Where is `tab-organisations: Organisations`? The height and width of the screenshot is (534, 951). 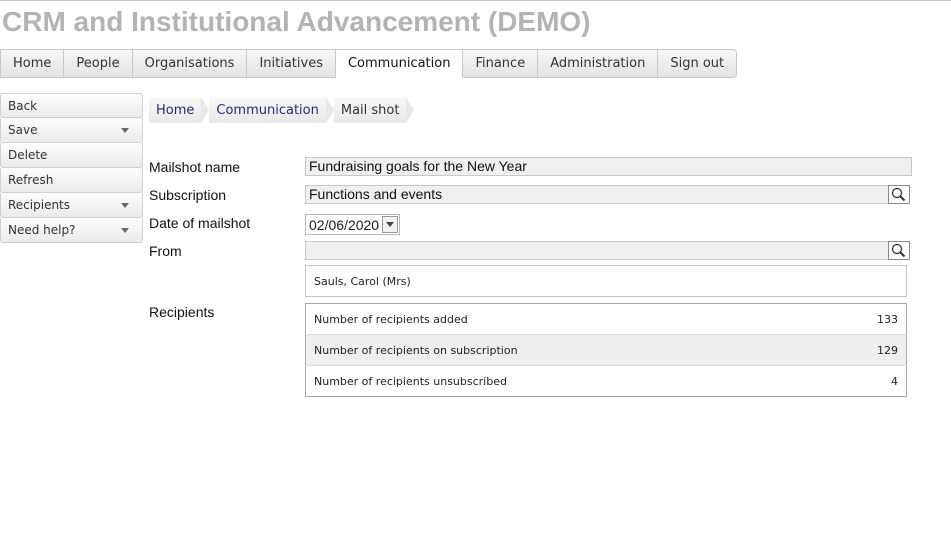
tab-organisations: Organisations is located at coordinates (190, 63).